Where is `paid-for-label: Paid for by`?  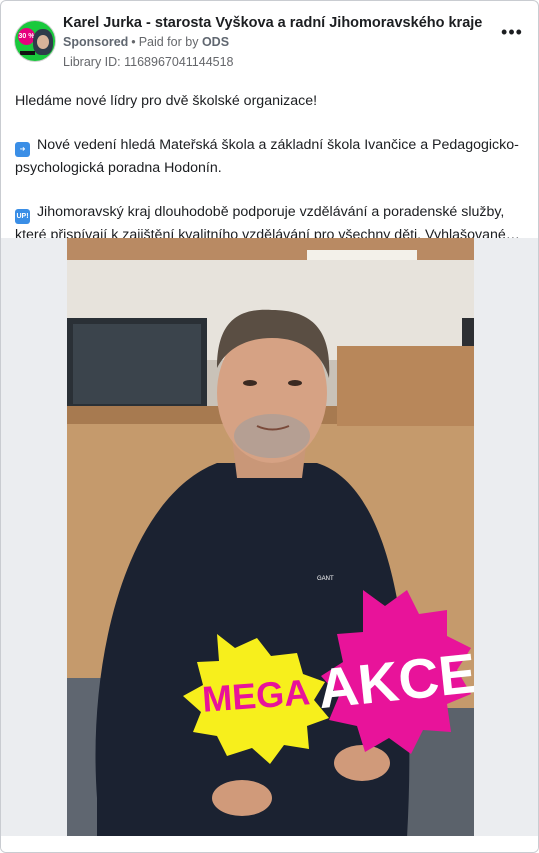
paid-for-label: Paid for by is located at coordinates (168, 42).